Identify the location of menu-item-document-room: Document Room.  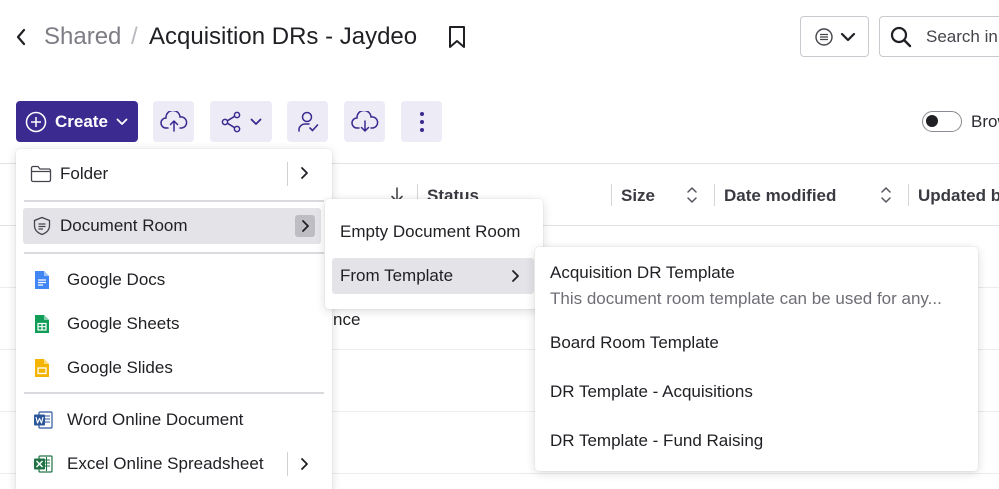
(172, 226).